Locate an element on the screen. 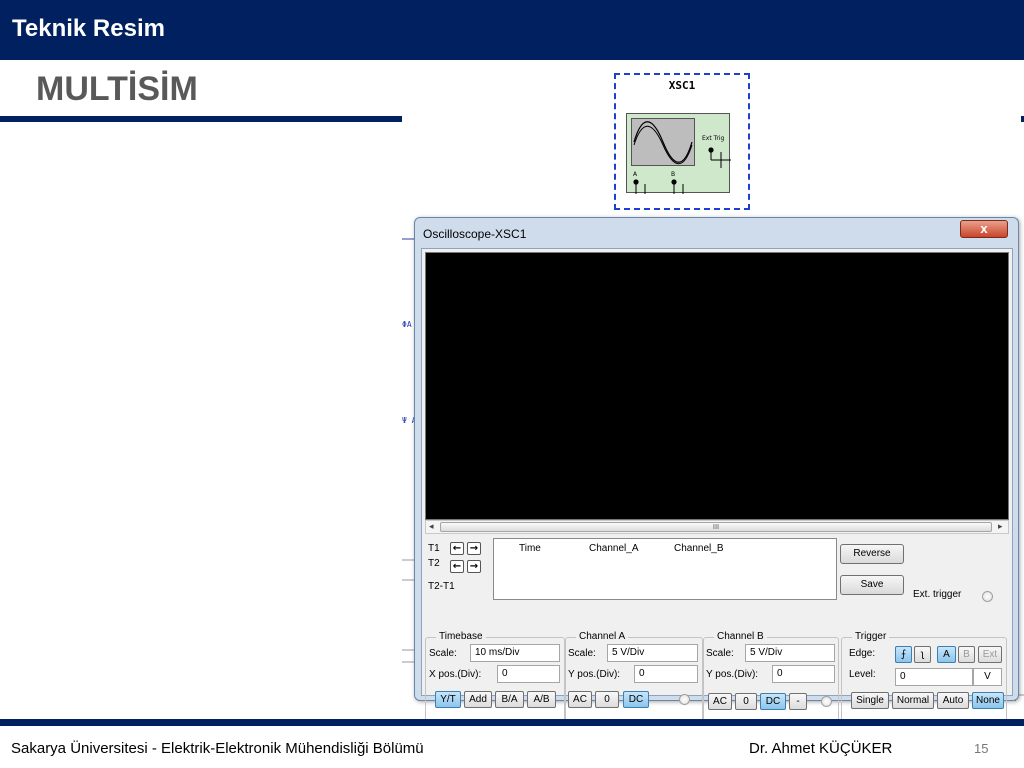  channel-b-zero-button: 0 is located at coordinates (746, 701).